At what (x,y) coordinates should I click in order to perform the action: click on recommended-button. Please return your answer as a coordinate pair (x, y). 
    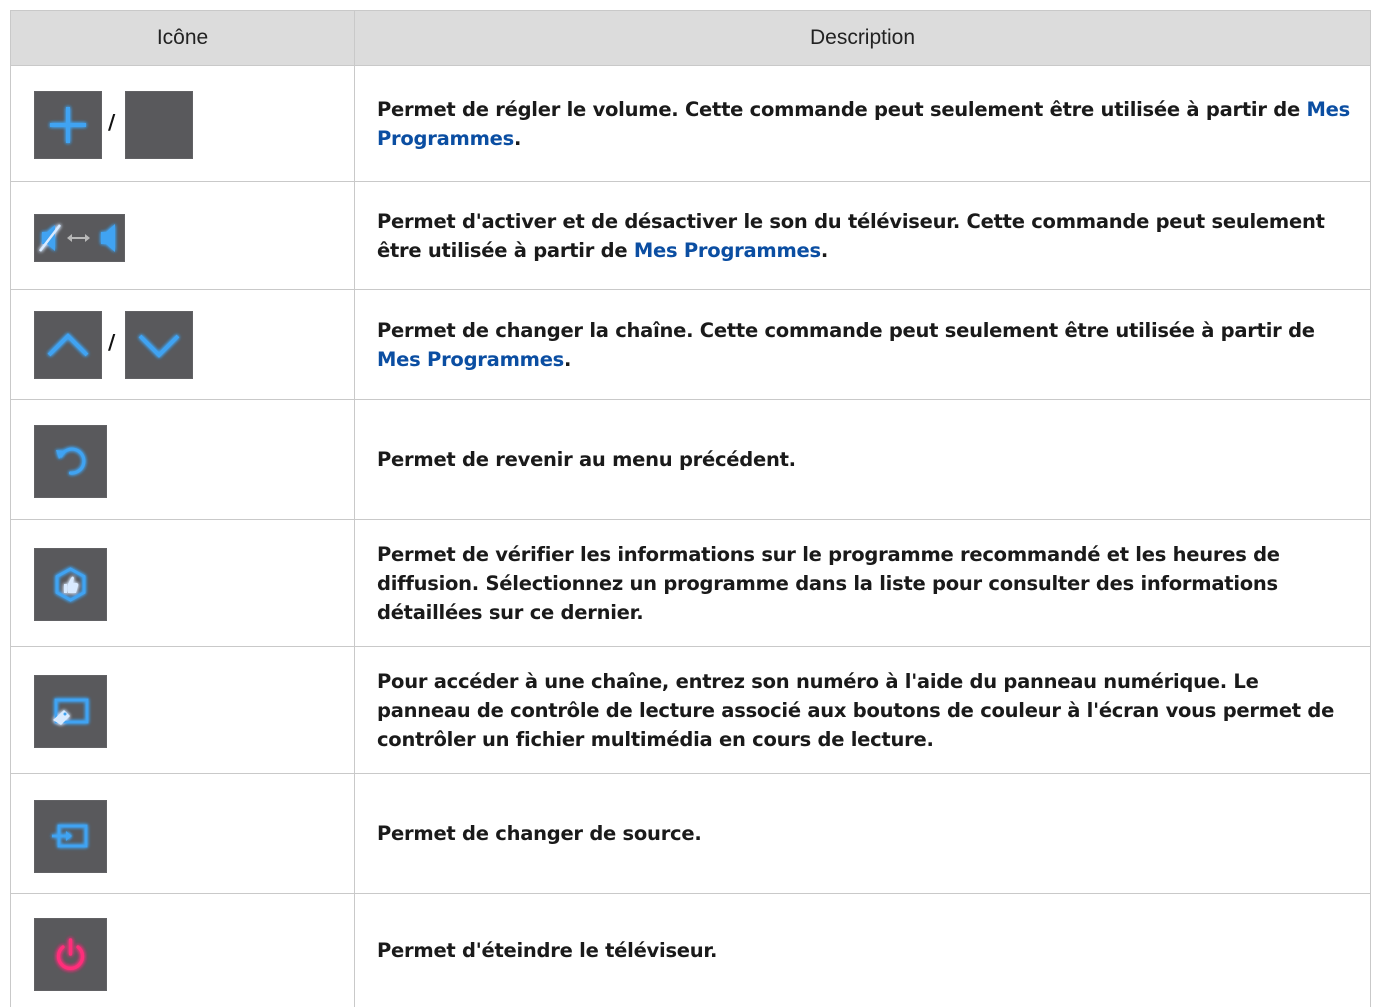
    Looking at the image, I should click on (70, 584).